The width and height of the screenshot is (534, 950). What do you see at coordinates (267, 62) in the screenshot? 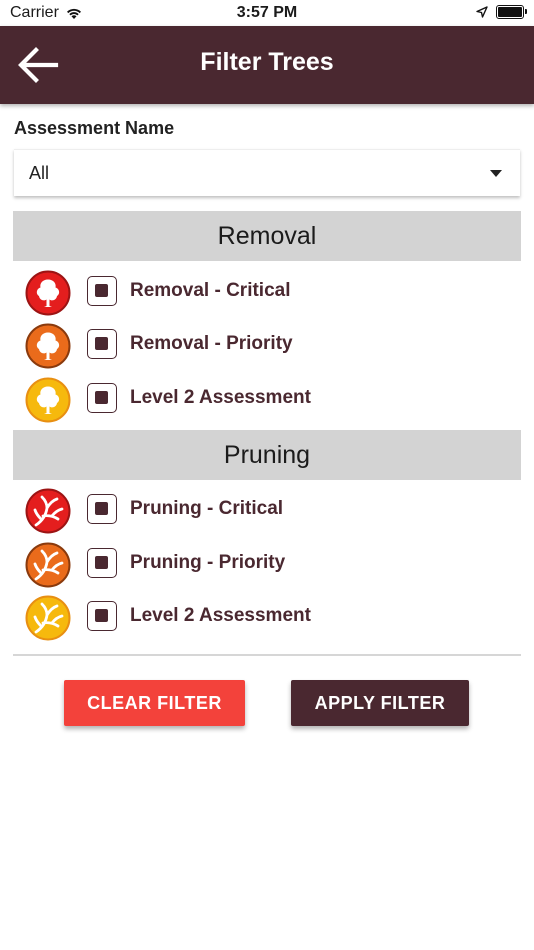
I see `page-title: Filter Trees` at bounding box center [267, 62].